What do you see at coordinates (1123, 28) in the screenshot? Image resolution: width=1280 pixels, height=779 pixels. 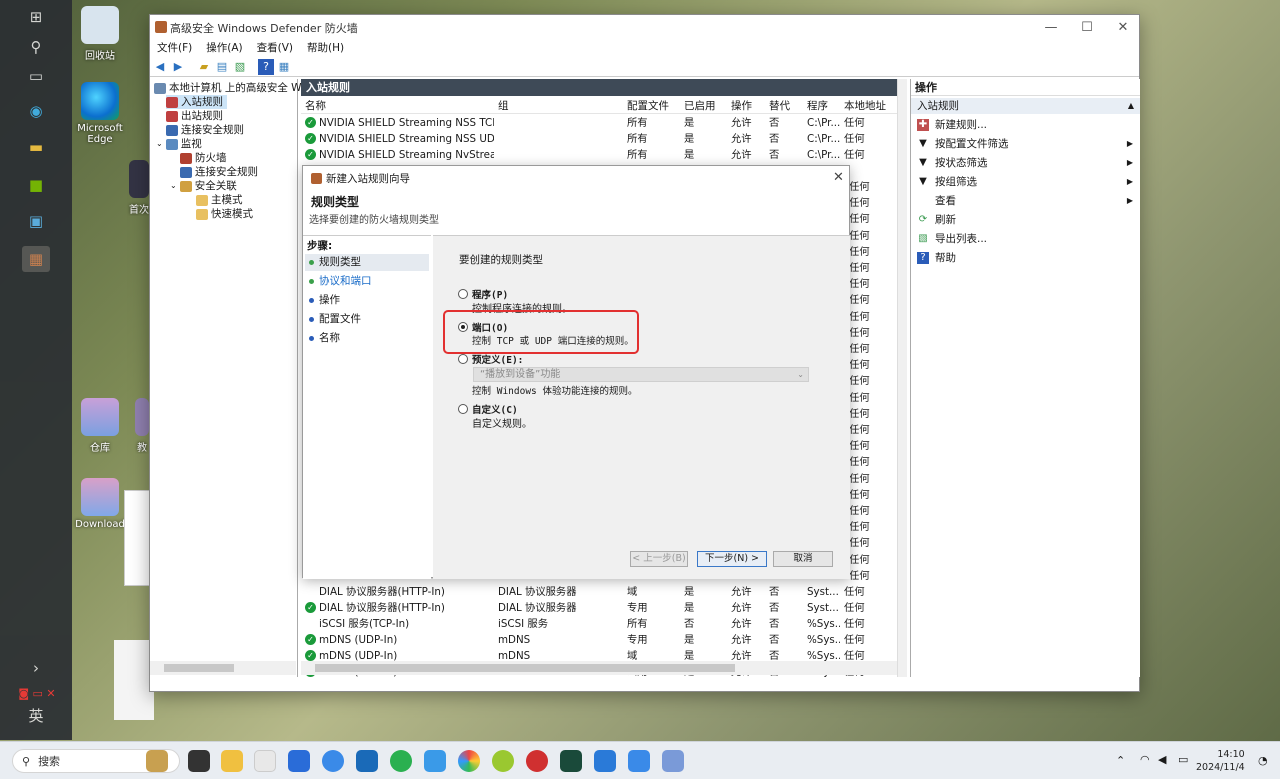 I see `close-button: ✕` at bounding box center [1123, 28].